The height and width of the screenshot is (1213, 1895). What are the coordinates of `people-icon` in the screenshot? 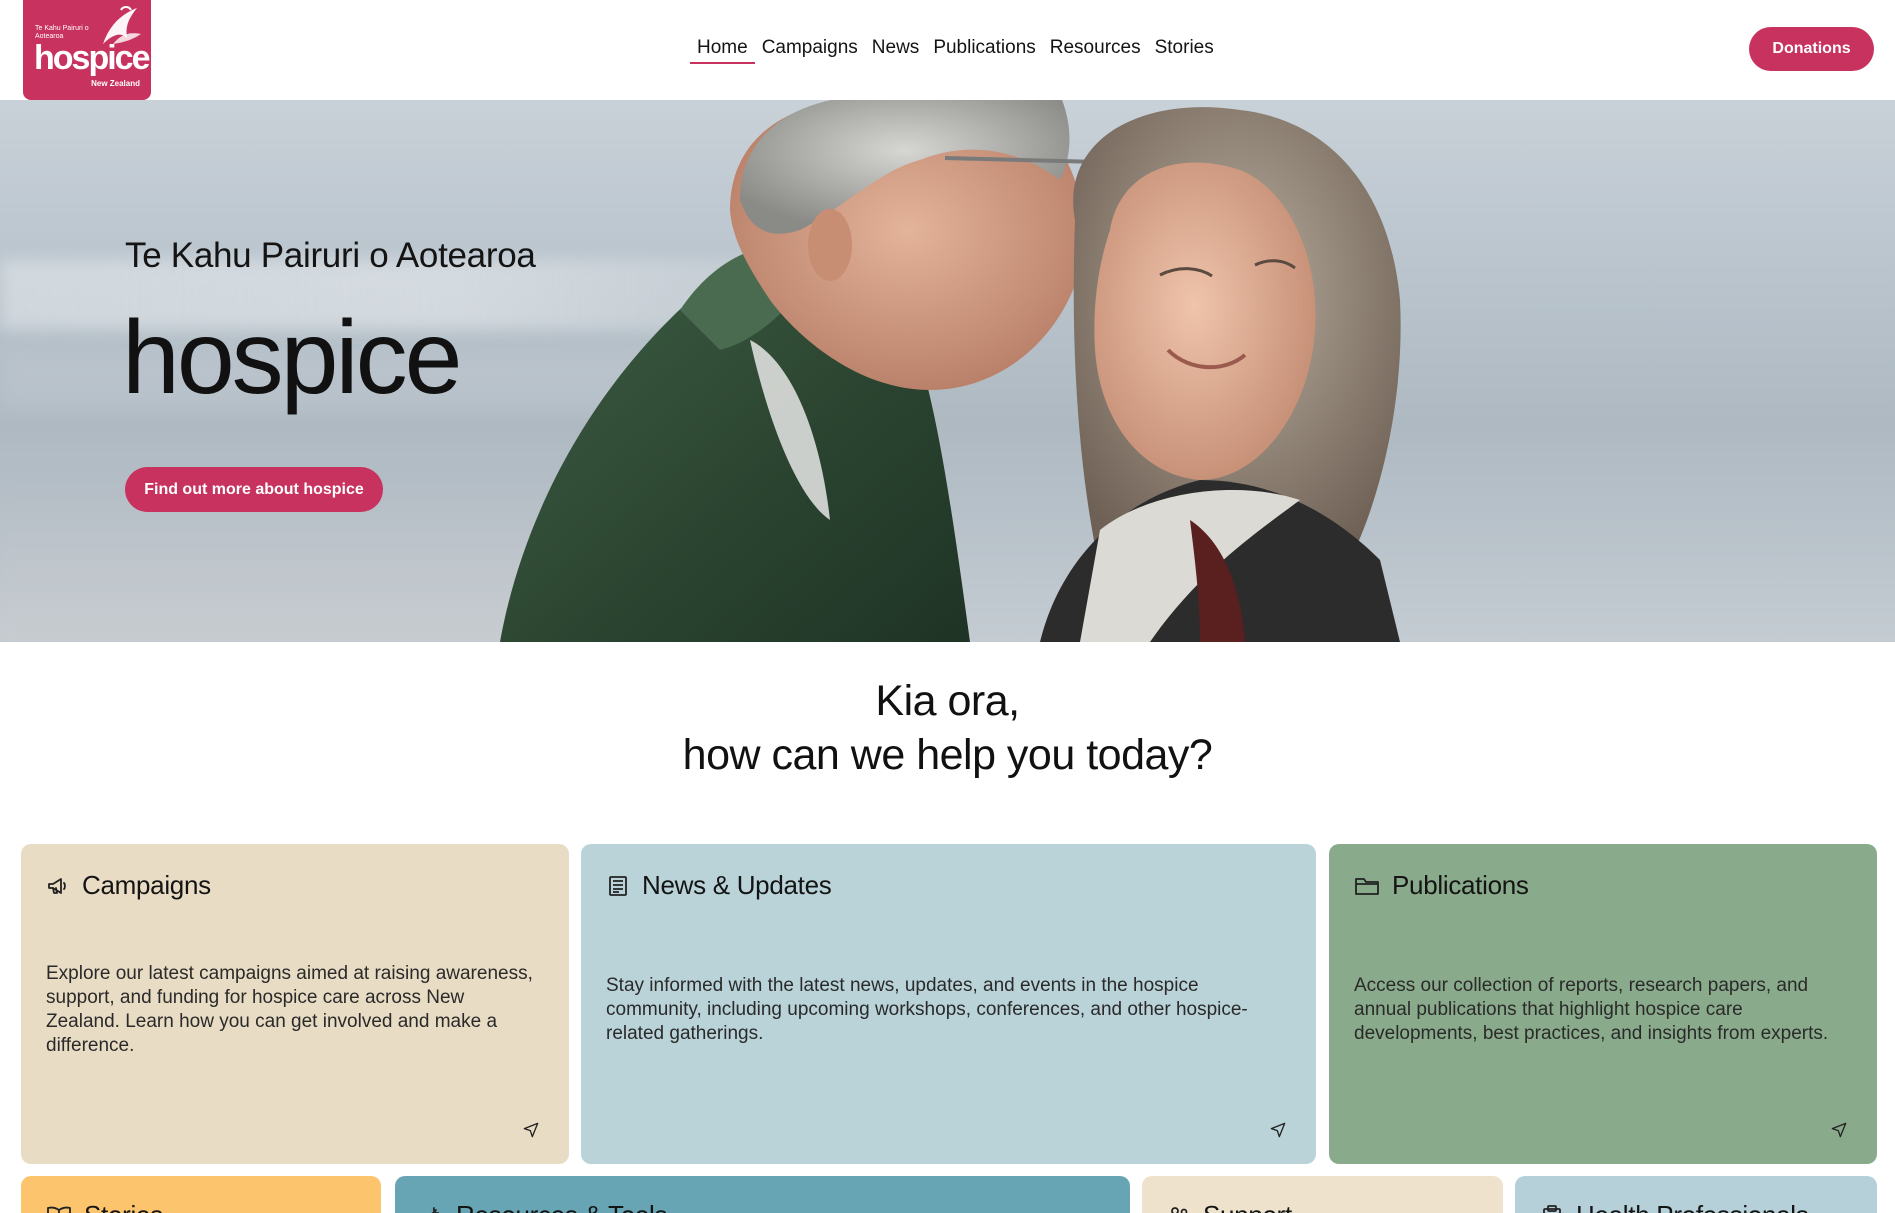 It's located at (1179, 1209).